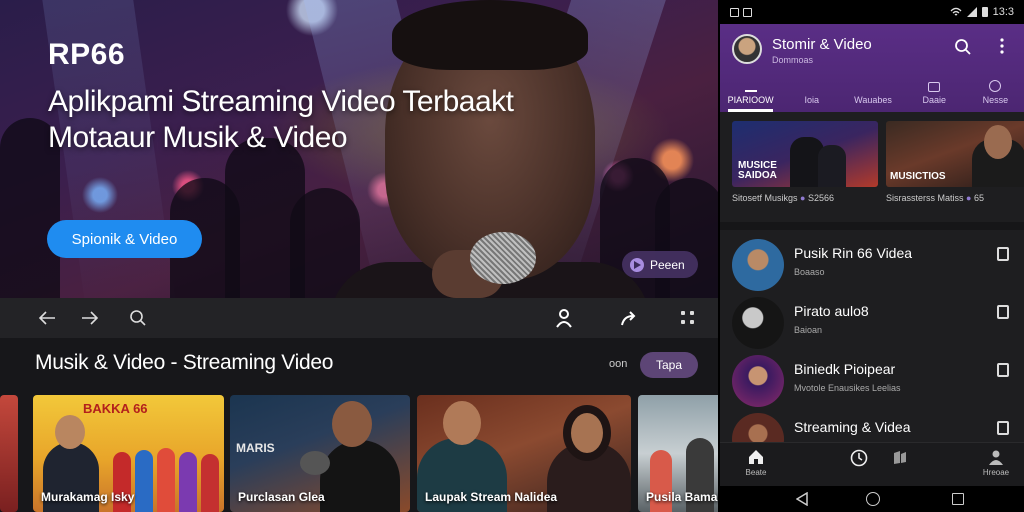 This screenshot has width=1024, height=512. I want to click on library-icon, so click(900, 457).